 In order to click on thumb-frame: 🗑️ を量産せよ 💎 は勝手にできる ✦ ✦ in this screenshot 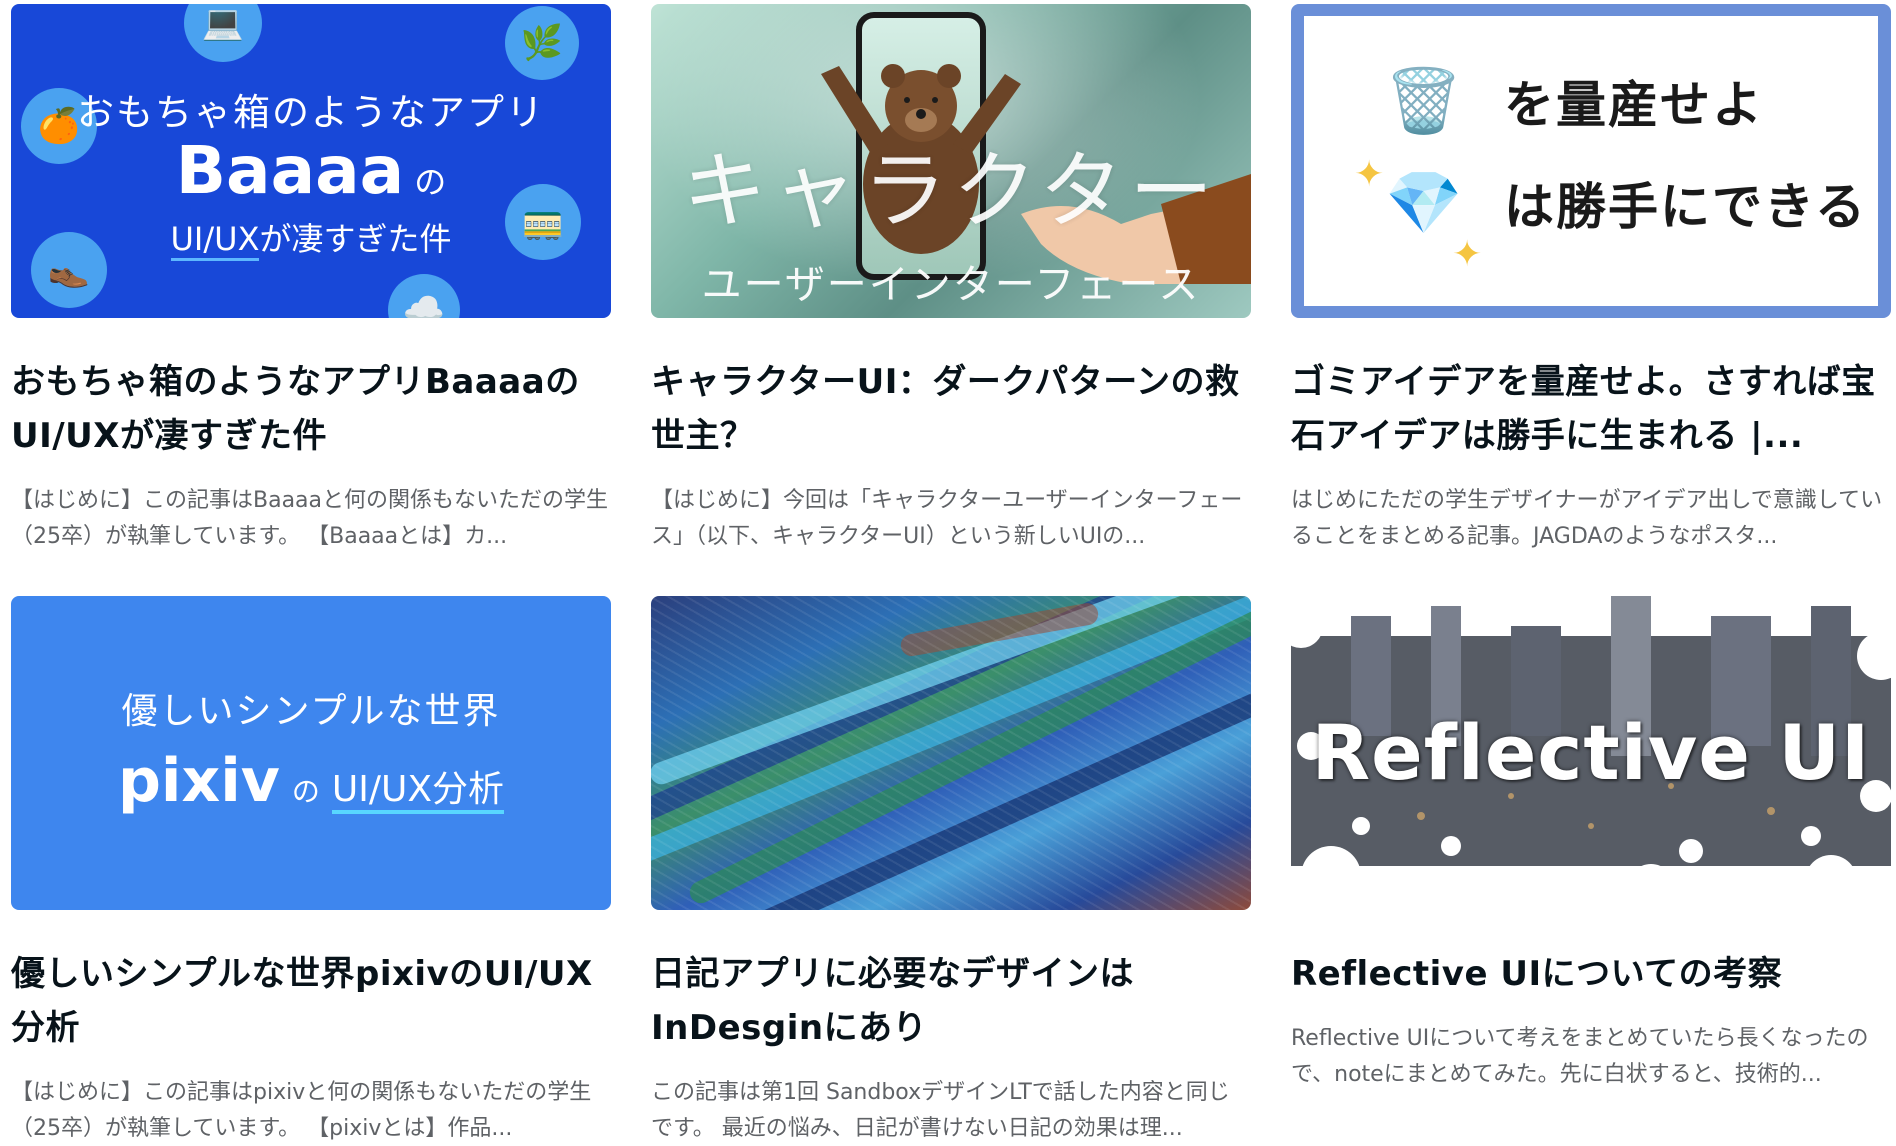, I will do `click(1591, 161)`.